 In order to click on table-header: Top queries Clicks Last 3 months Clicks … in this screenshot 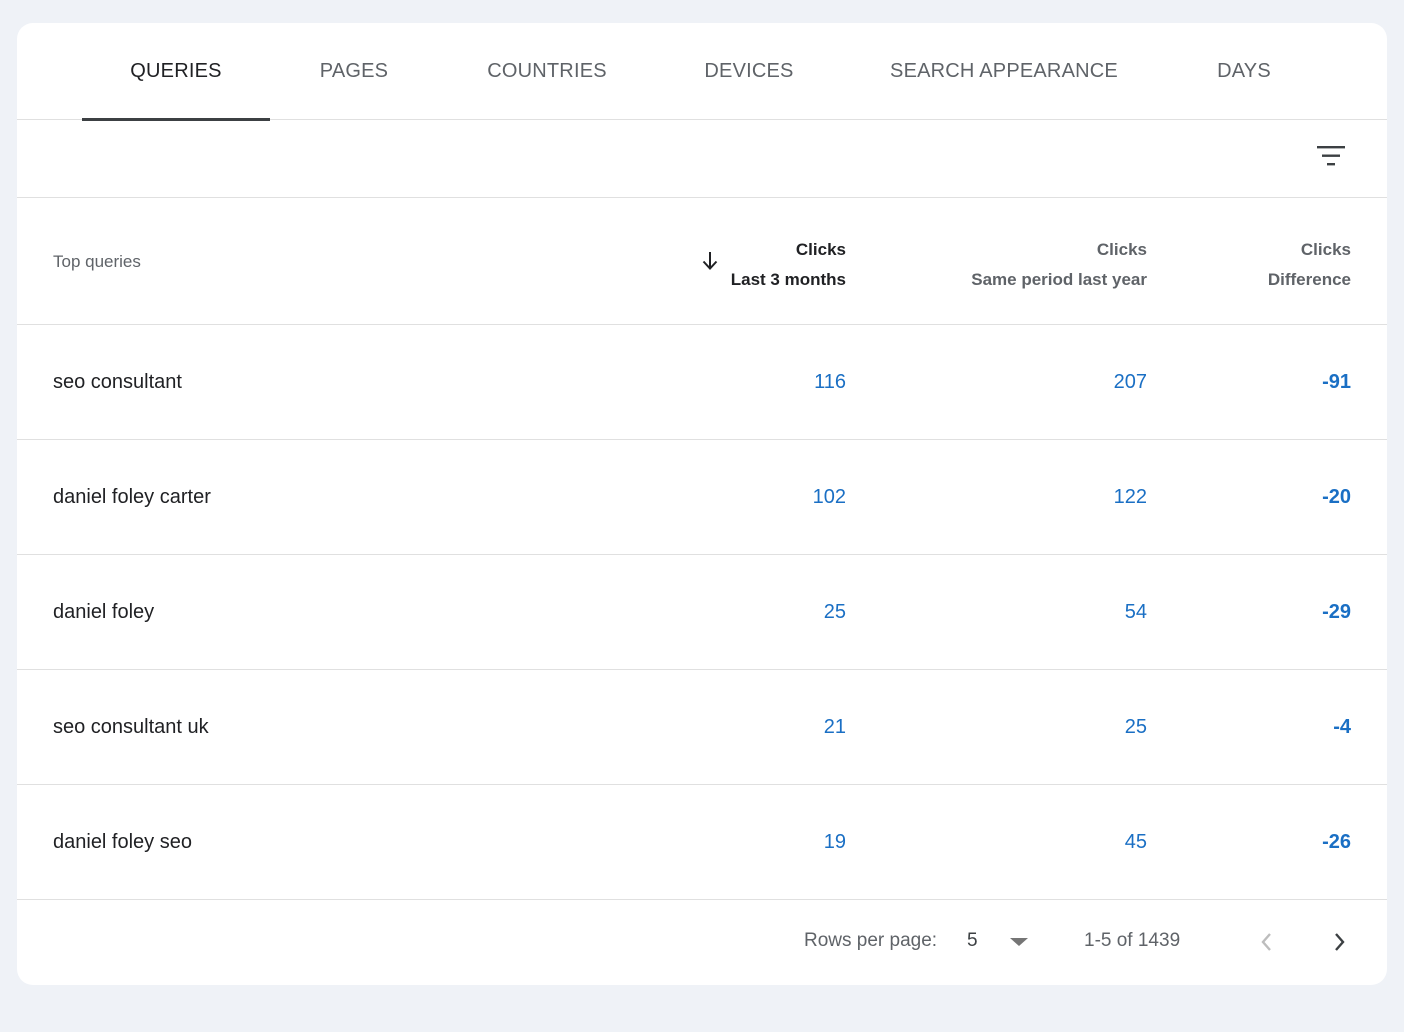, I will do `click(702, 261)`.